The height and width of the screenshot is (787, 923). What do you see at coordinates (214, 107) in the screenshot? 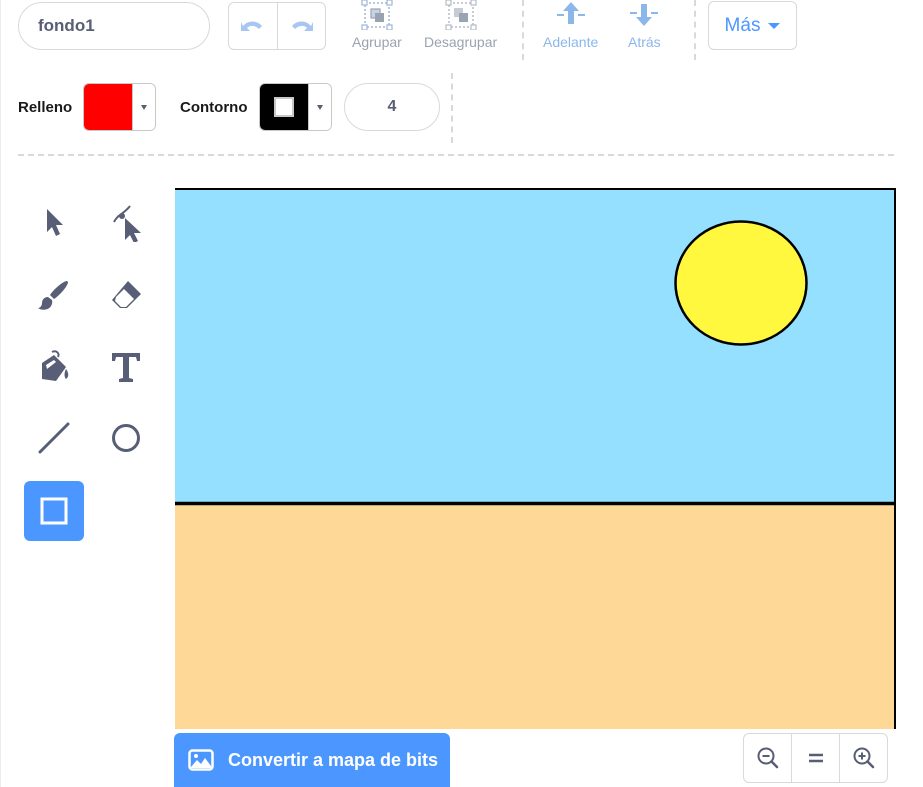
I see `outline-label: Contorno` at bounding box center [214, 107].